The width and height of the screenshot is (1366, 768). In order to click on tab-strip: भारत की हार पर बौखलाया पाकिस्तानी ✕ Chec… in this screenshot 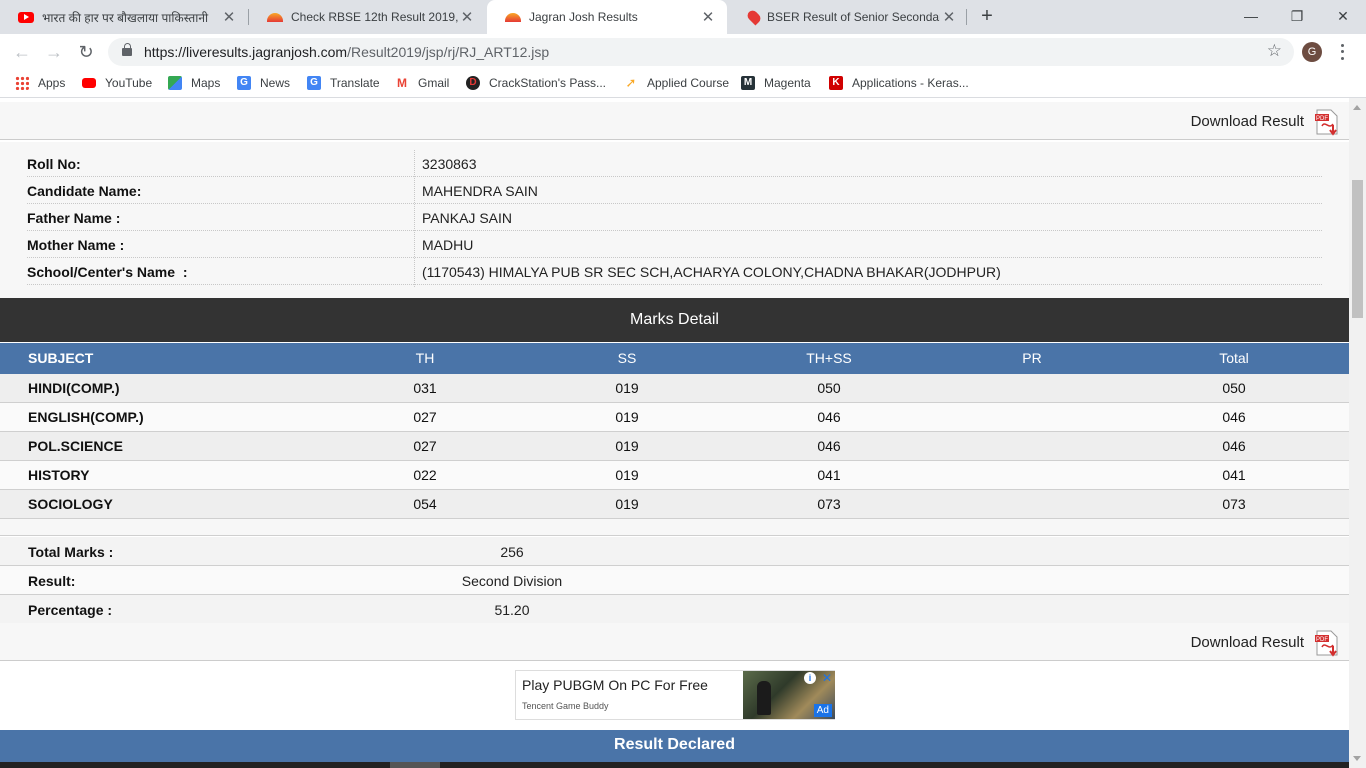, I will do `click(683, 17)`.